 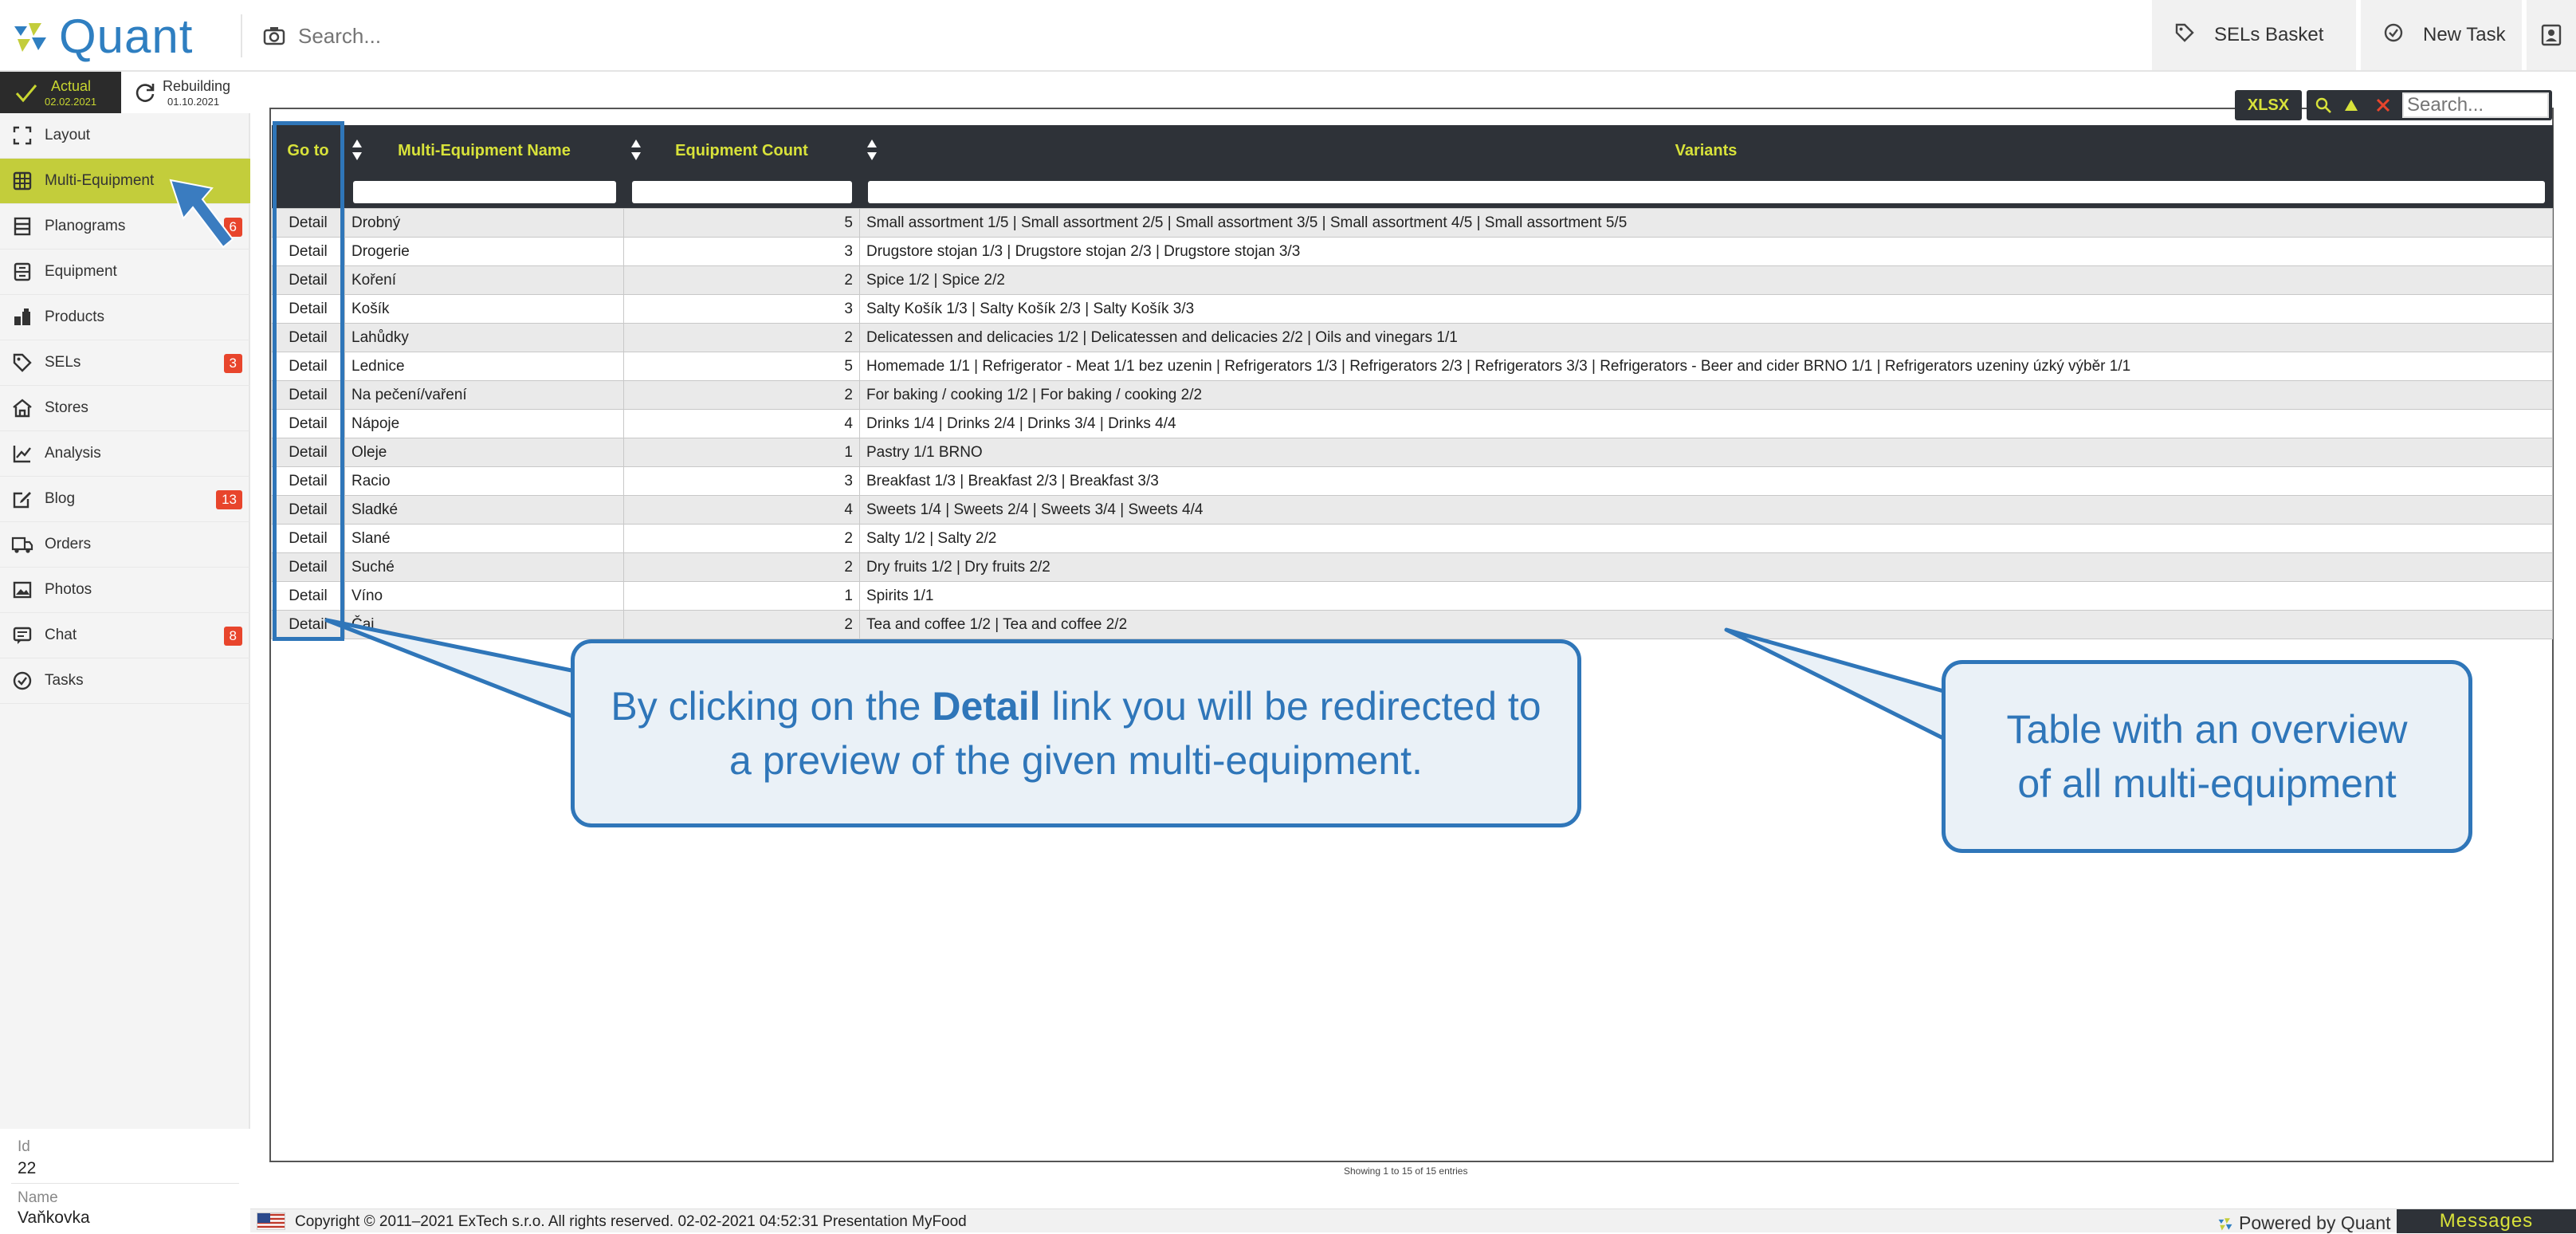 What do you see at coordinates (987, 706) in the screenshot?
I see `detail-callout-bold: Detail` at bounding box center [987, 706].